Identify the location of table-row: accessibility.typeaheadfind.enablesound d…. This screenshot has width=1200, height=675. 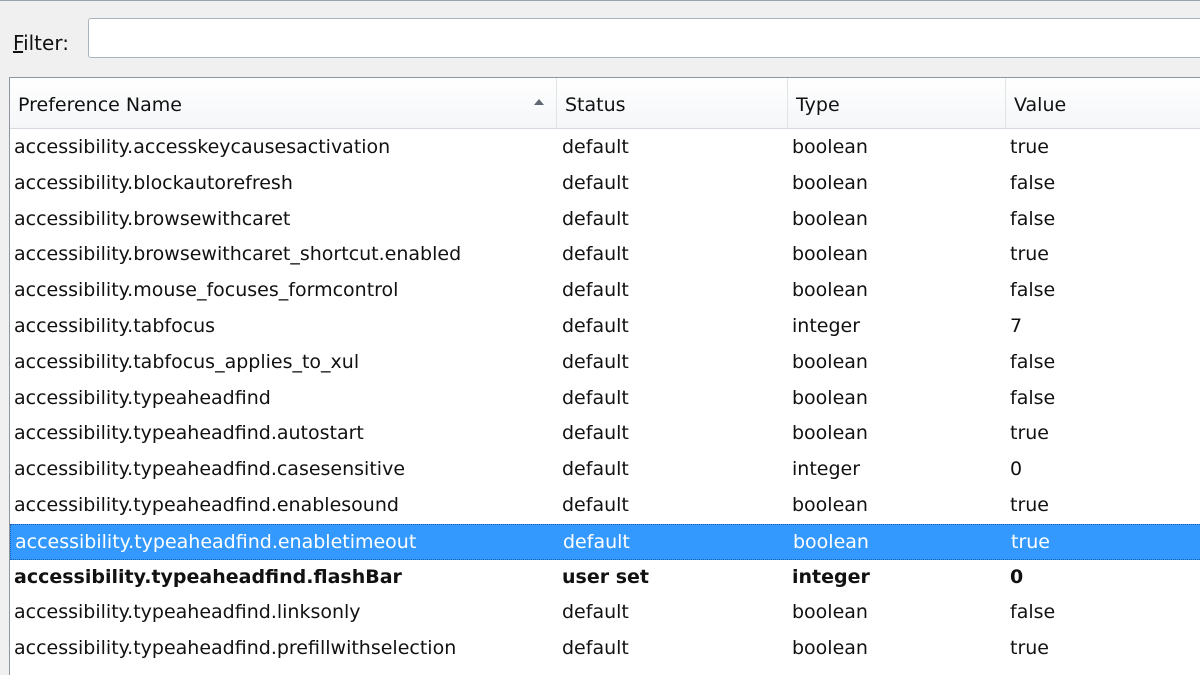
(605, 506).